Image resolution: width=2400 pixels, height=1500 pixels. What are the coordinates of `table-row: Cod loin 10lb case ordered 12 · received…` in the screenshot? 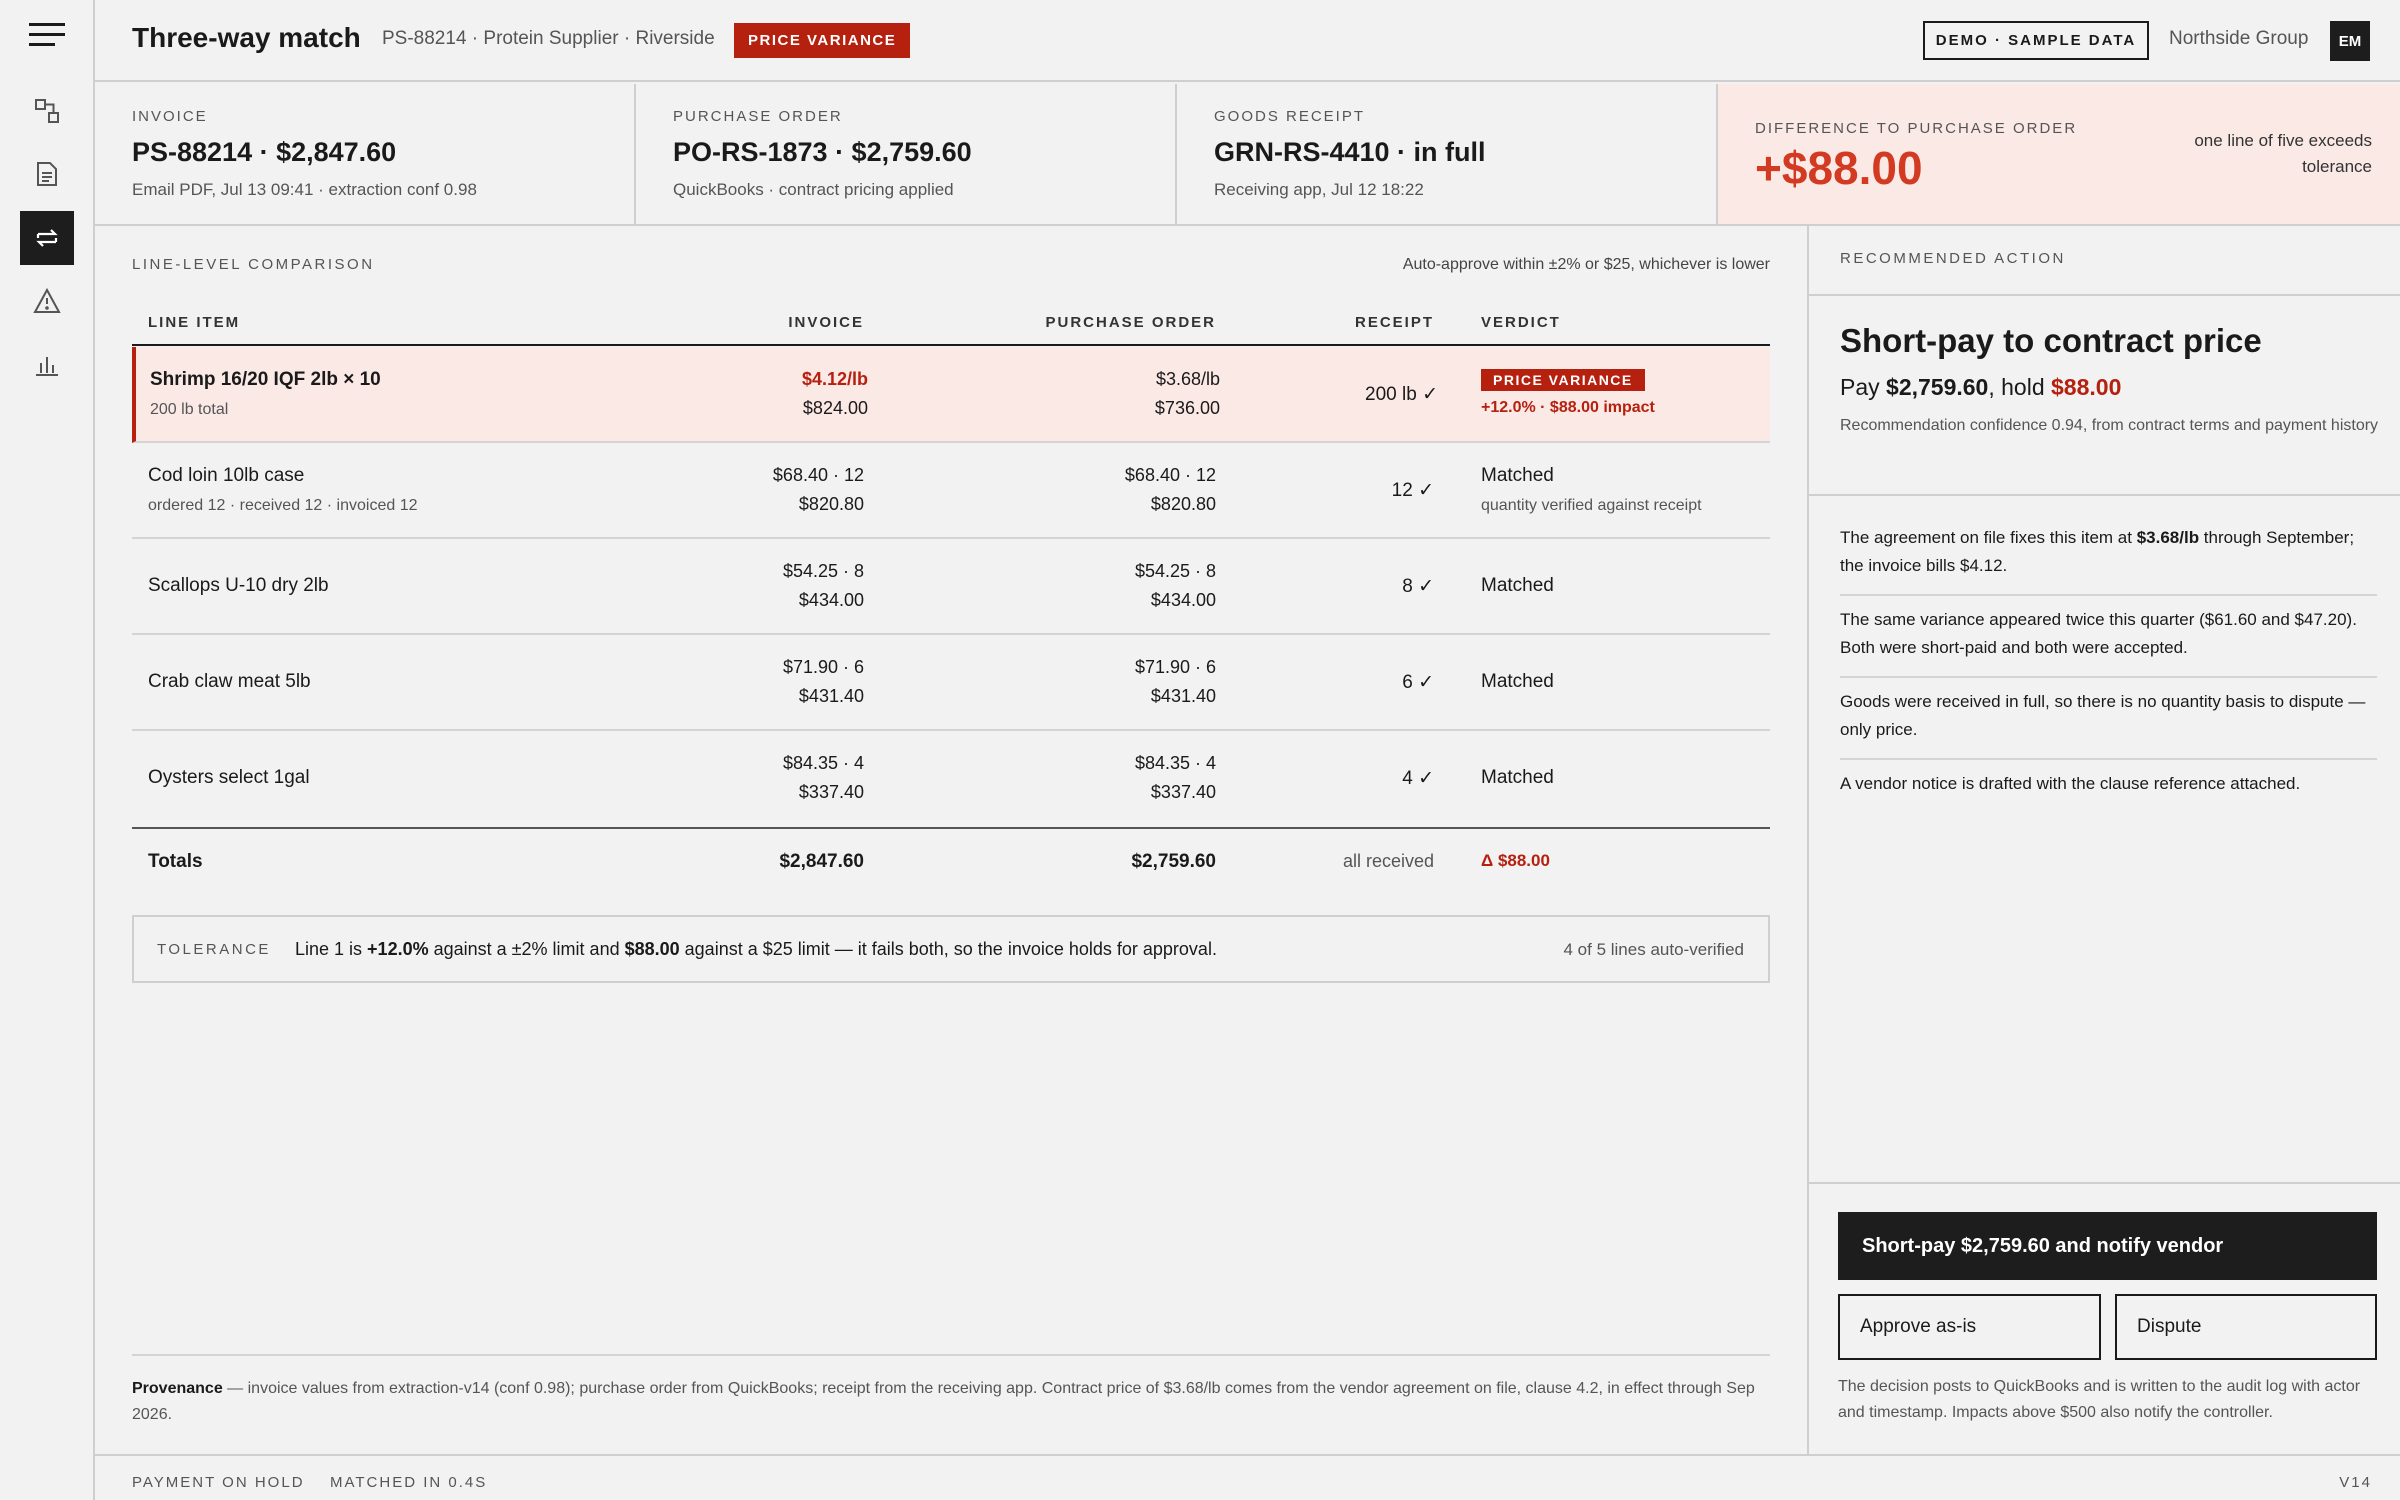 It's located at (951, 491).